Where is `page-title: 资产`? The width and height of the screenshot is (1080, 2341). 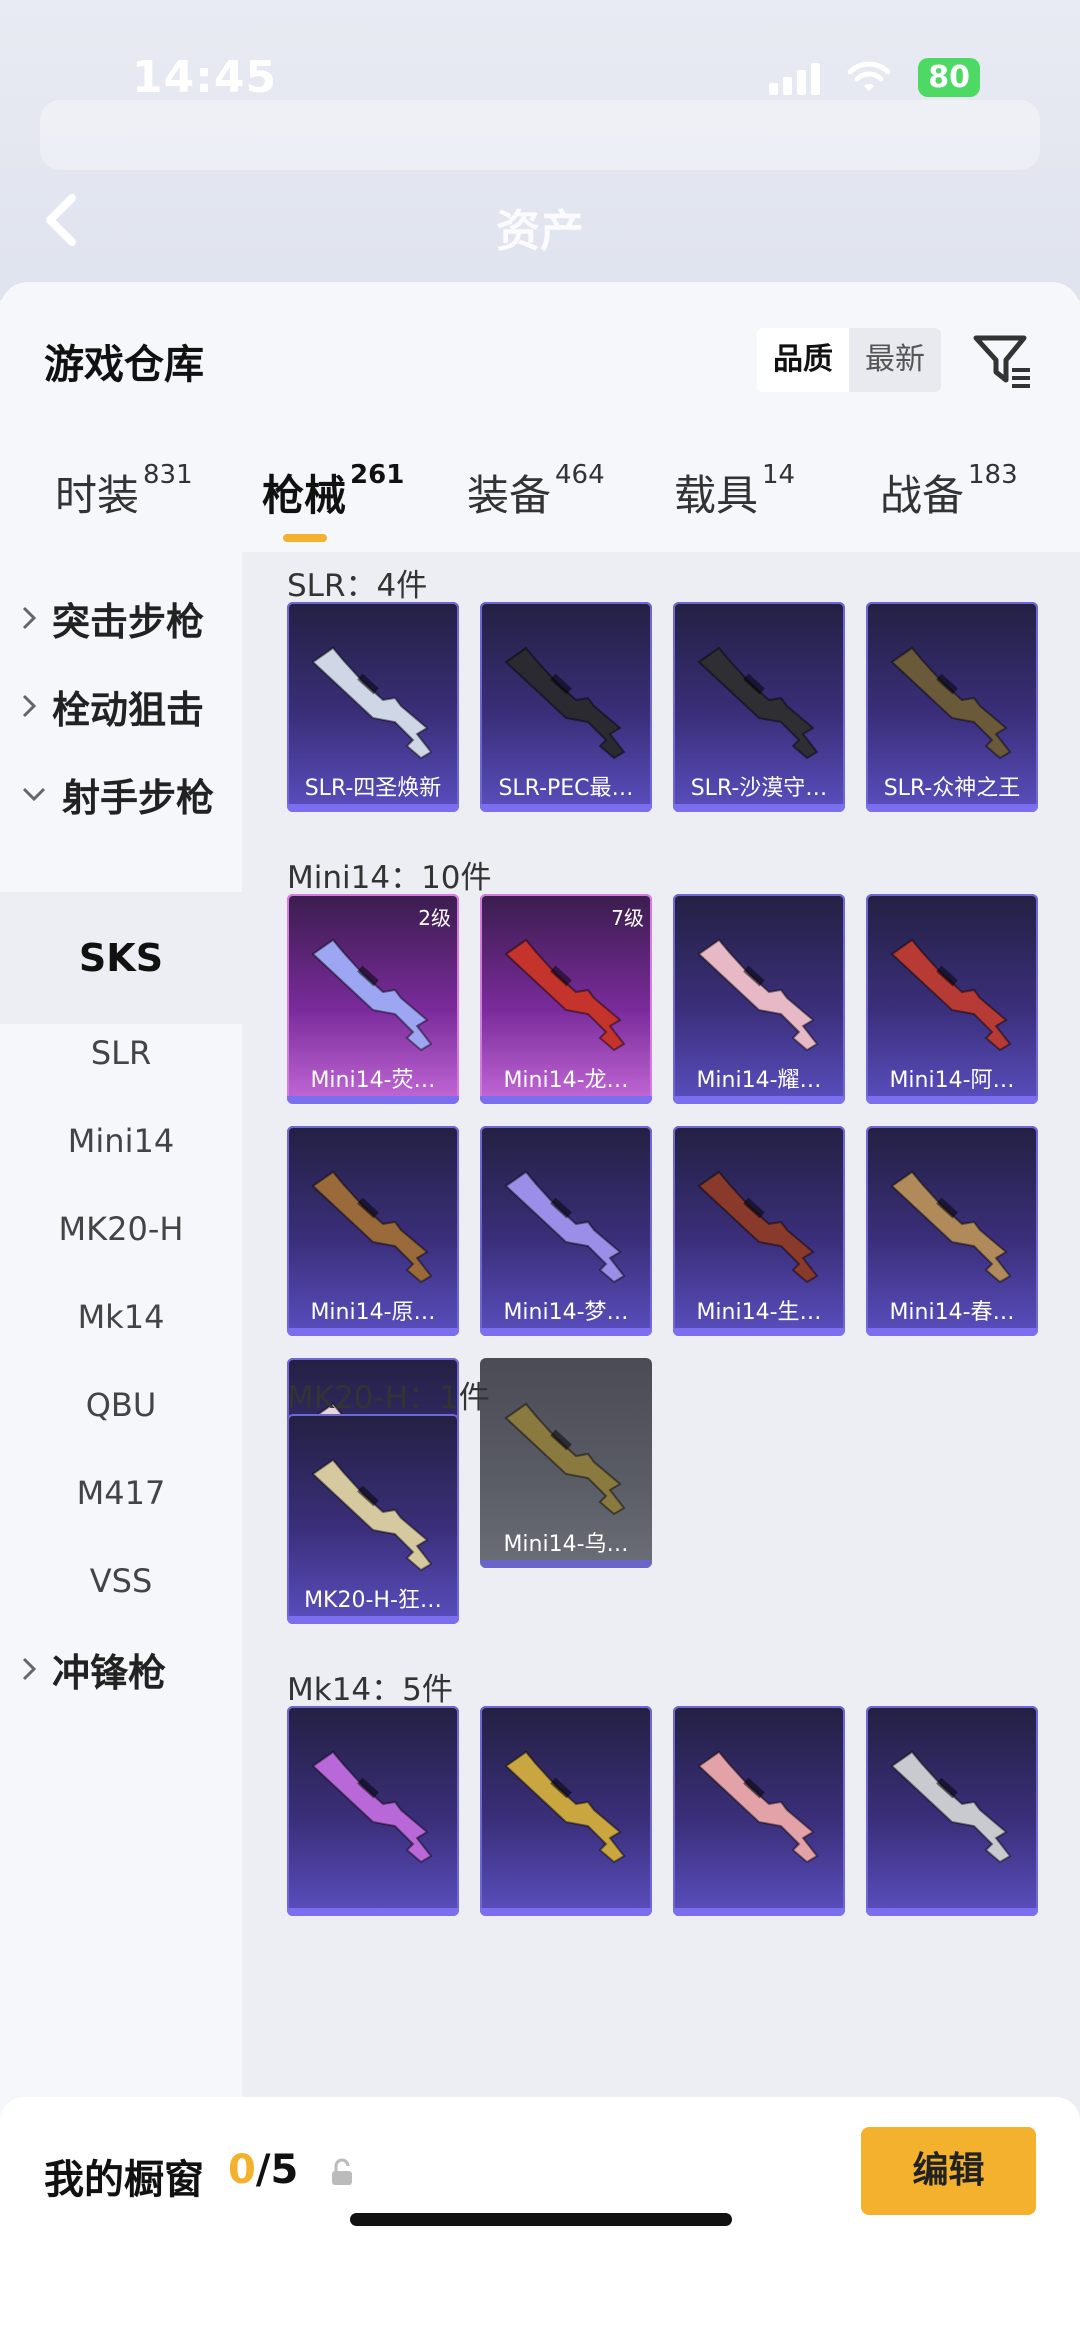
page-title: 资产 is located at coordinates (540, 231).